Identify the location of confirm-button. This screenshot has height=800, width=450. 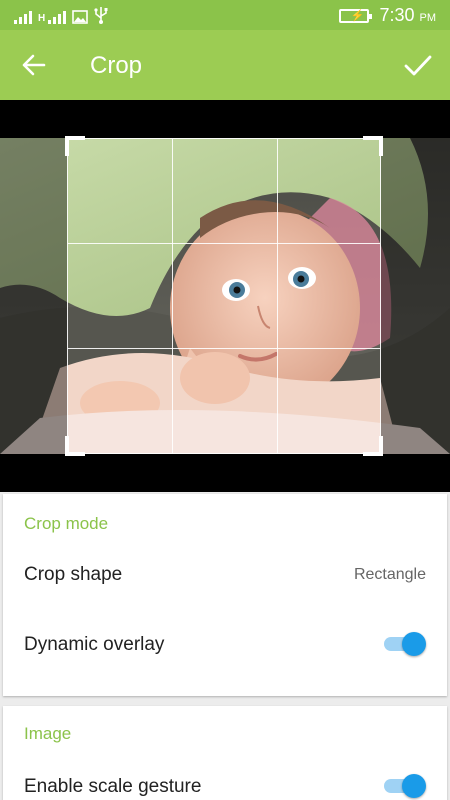
(418, 65).